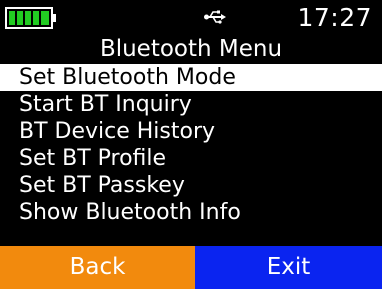  I want to click on clock: 17:27, so click(334, 17).